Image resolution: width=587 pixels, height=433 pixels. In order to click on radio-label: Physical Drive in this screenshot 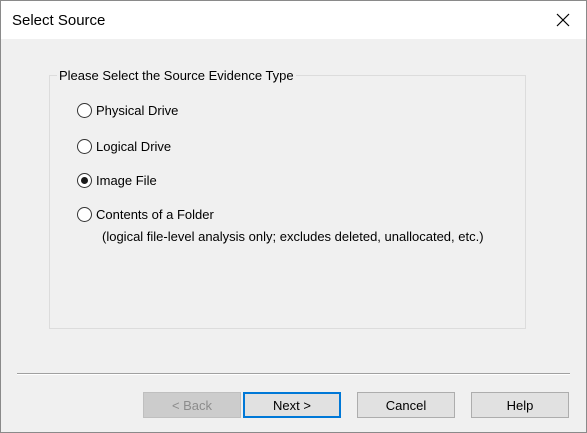, I will do `click(137, 110)`.